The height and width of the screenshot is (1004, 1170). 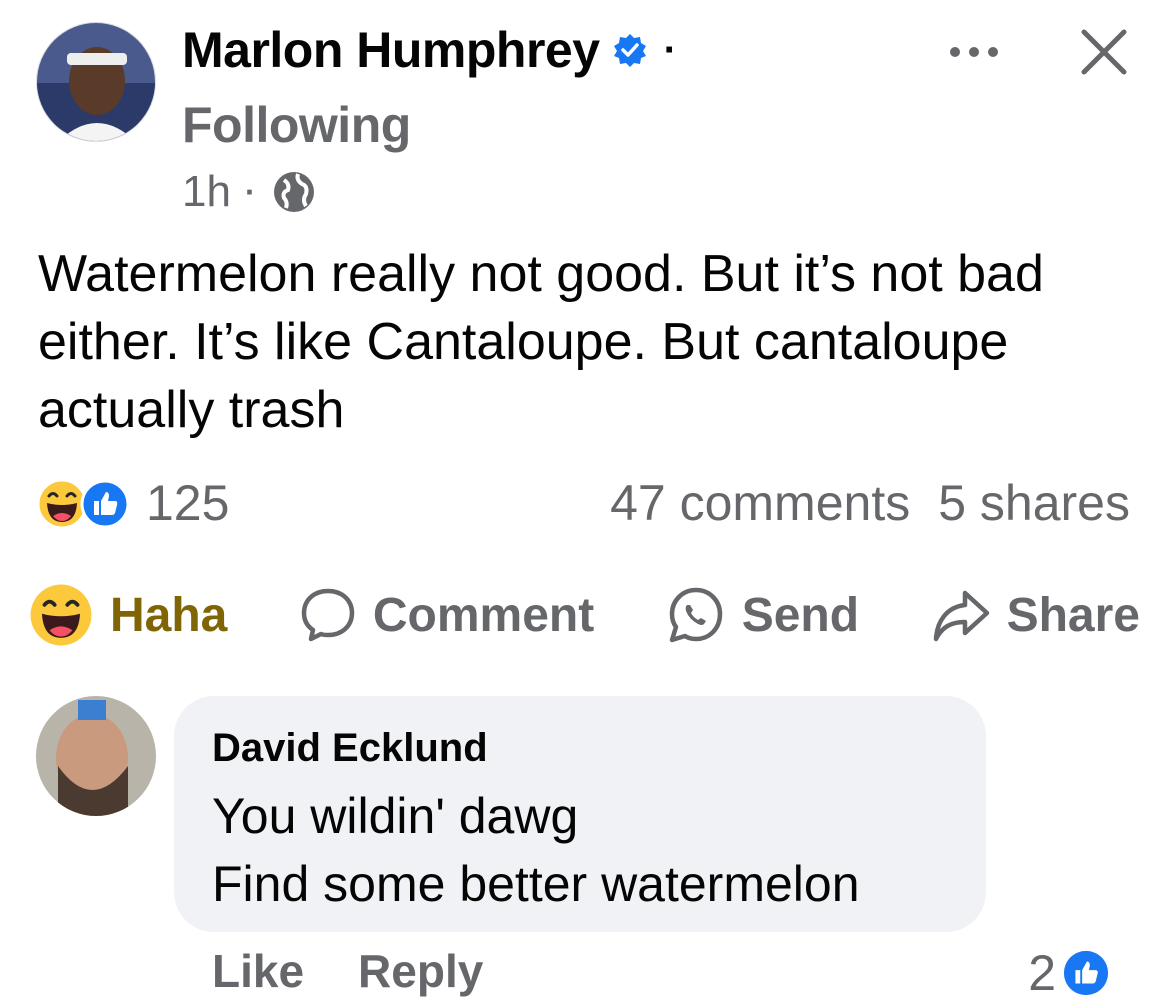 I want to click on comment-reply-button: Reply, so click(x=420, y=971).